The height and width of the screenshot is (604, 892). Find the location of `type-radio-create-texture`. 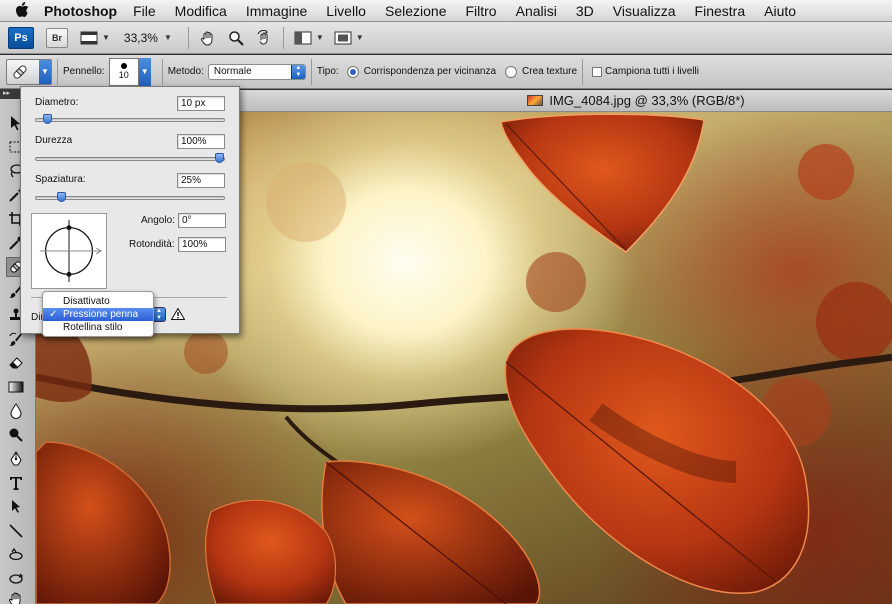

type-radio-create-texture is located at coordinates (511, 71).